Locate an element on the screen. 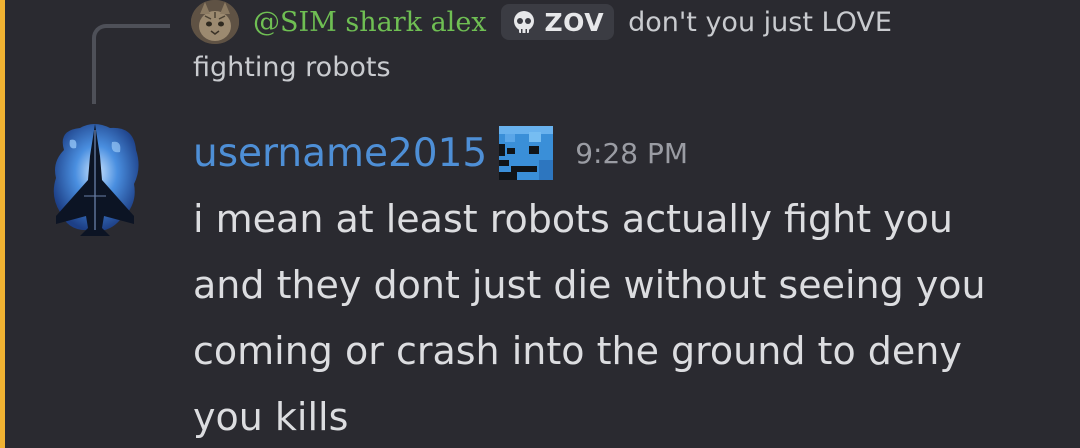  jet-avatar-icon is located at coordinates (96, 180).